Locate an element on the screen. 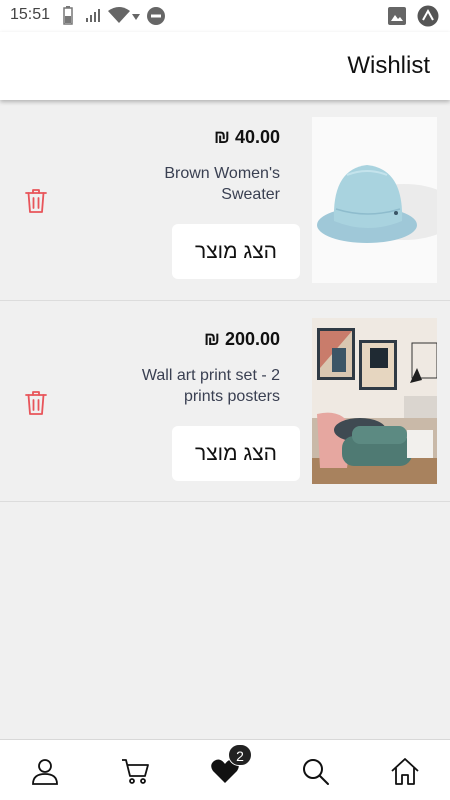  signal-icon is located at coordinates (93, 15).